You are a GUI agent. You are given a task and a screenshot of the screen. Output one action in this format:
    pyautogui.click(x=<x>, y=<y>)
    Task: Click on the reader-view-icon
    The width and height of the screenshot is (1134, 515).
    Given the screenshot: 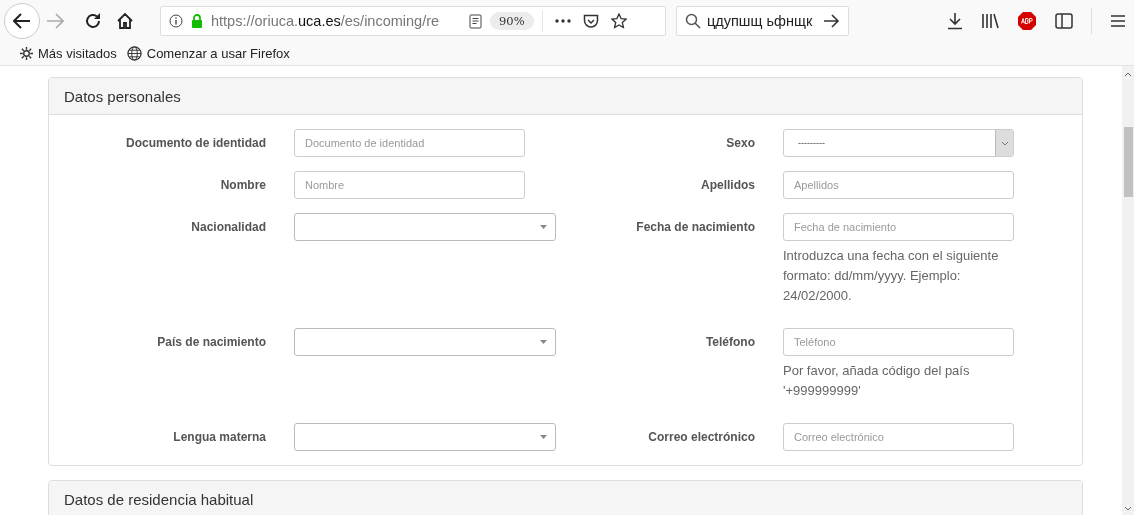 What is the action you would take?
    pyautogui.click(x=475, y=21)
    